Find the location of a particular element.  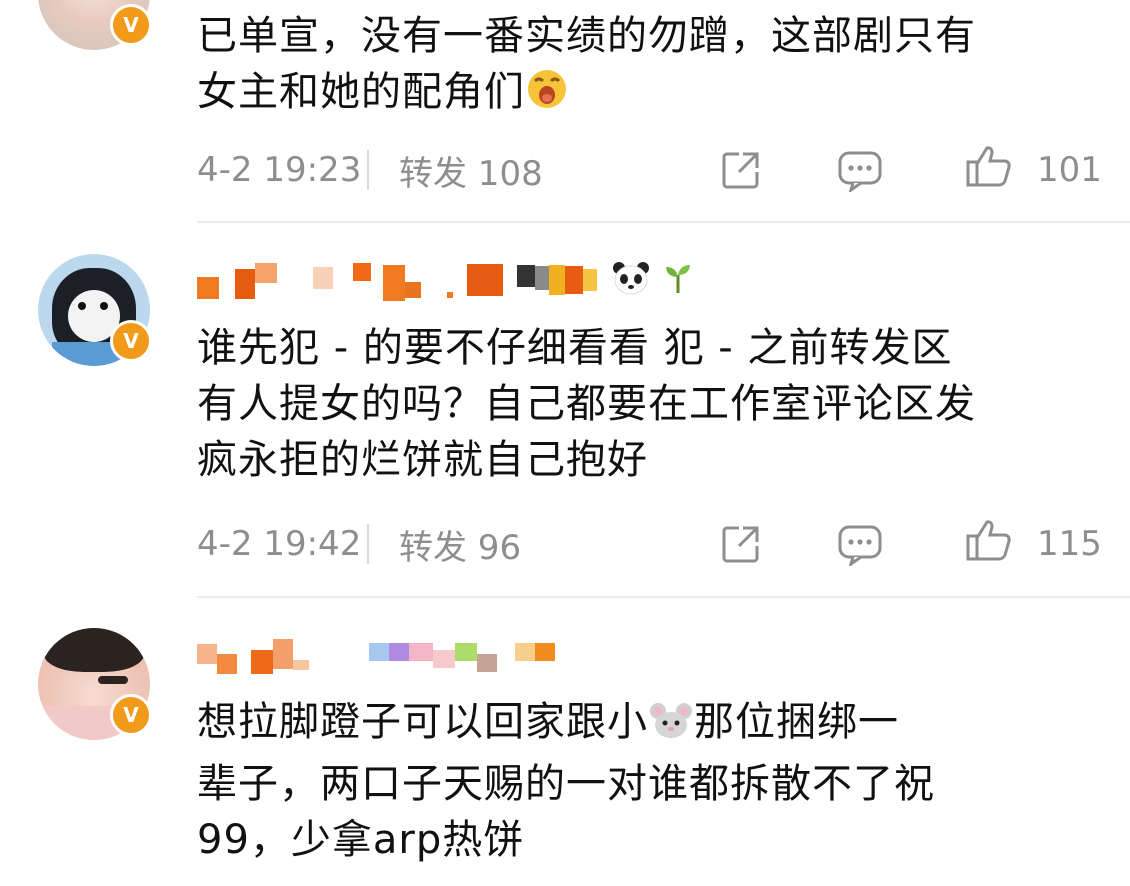

like-button: 101 is located at coordinates (1033, 168).